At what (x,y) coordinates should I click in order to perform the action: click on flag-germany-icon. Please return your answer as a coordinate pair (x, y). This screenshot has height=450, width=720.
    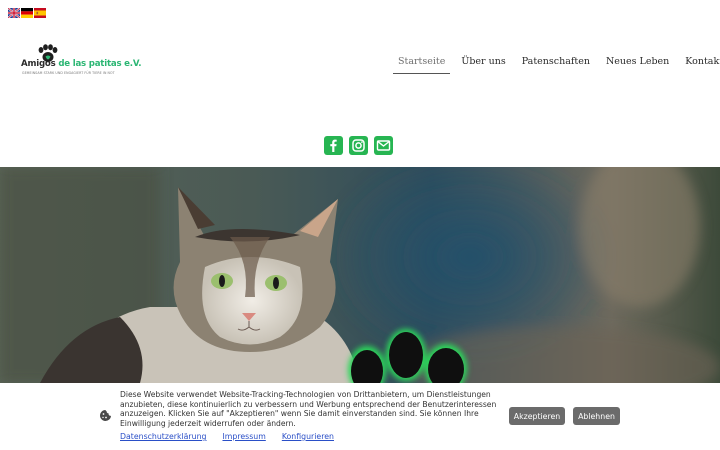
    Looking at the image, I should click on (27, 13).